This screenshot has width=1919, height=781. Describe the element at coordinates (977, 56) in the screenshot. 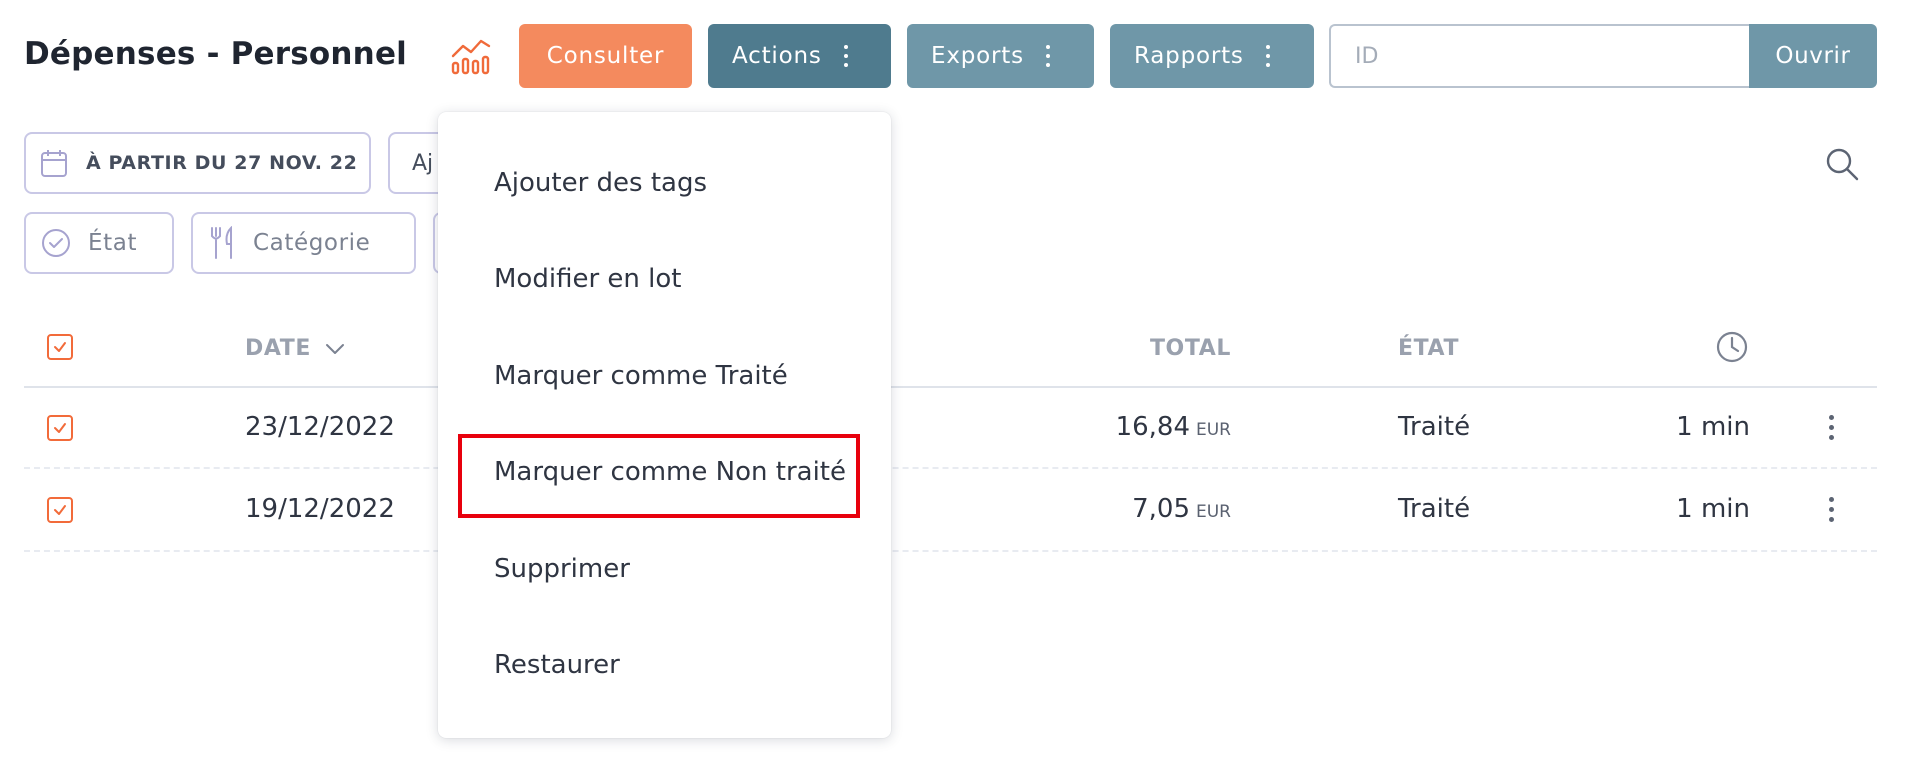

I see `exports-button-label: Exports` at that location.